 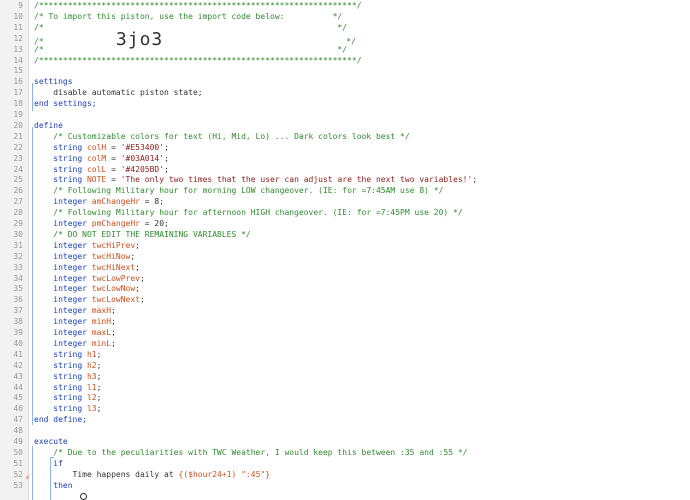 What do you see at coordinates (345, 376) in the screenshot?
I see `code-line: 43 string h3;` at bounding box center [345, 376].